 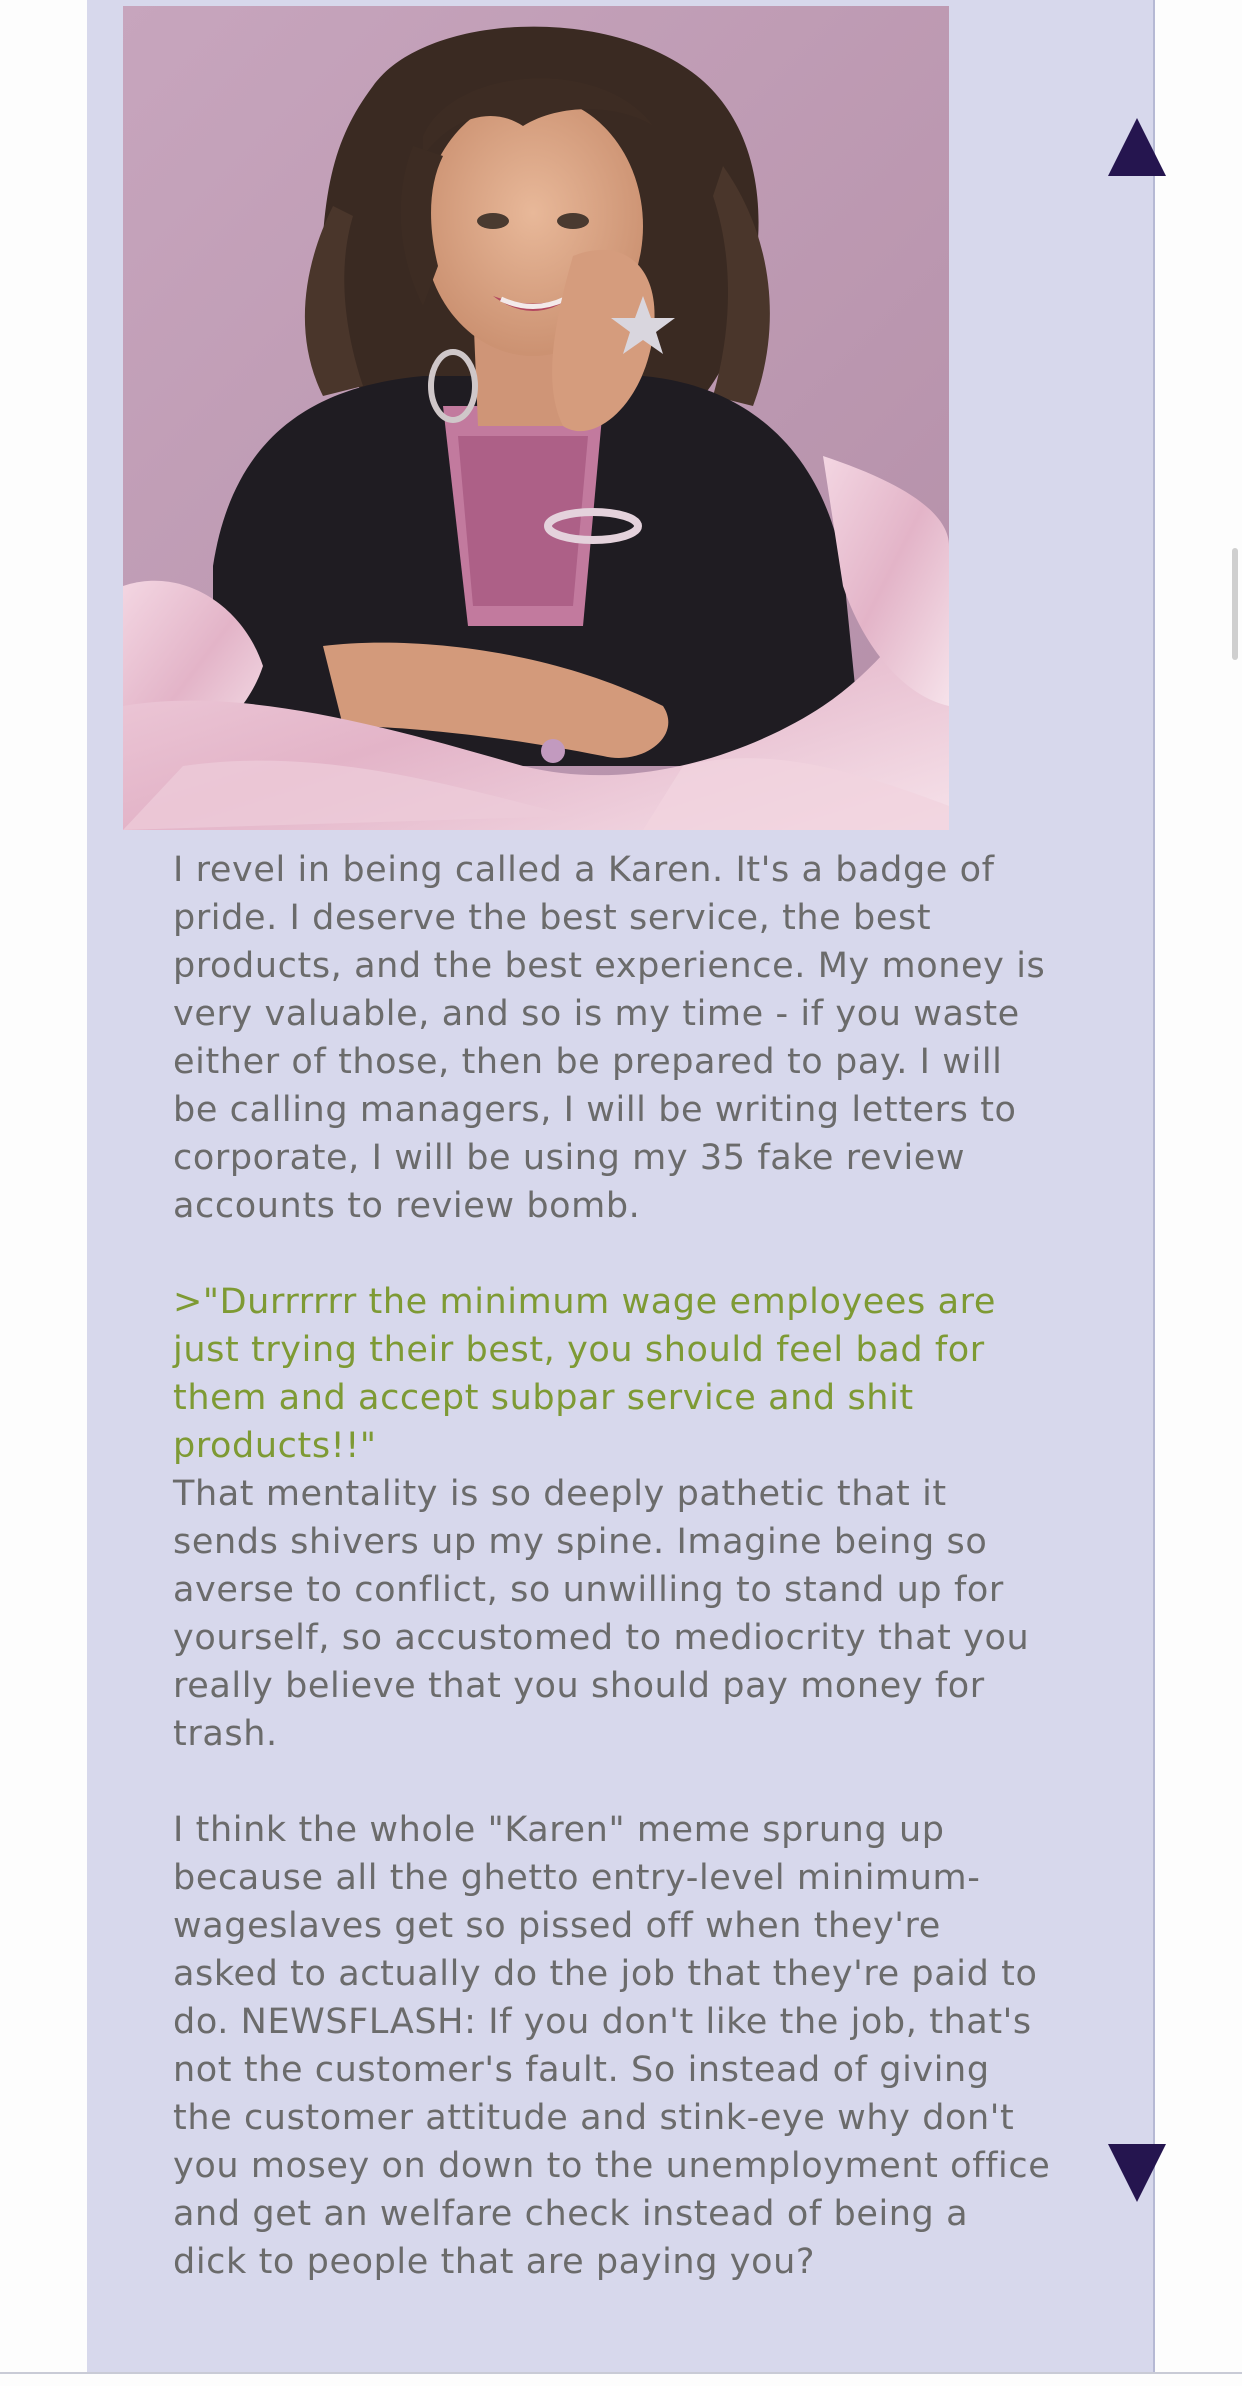 What do you see at coordinates (1235, 604) in the screenshot?
I see `scrollbar-thumb` at bounding box center [1235, 604].